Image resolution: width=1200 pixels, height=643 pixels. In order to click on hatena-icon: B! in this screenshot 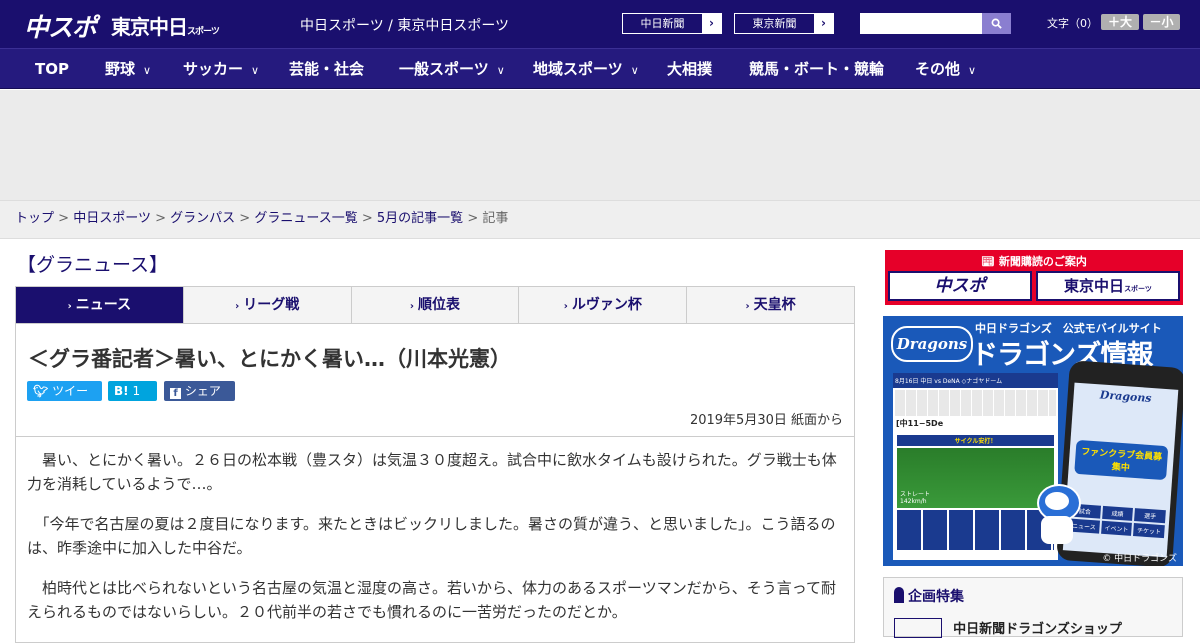, I will do `click(121, 391)`.